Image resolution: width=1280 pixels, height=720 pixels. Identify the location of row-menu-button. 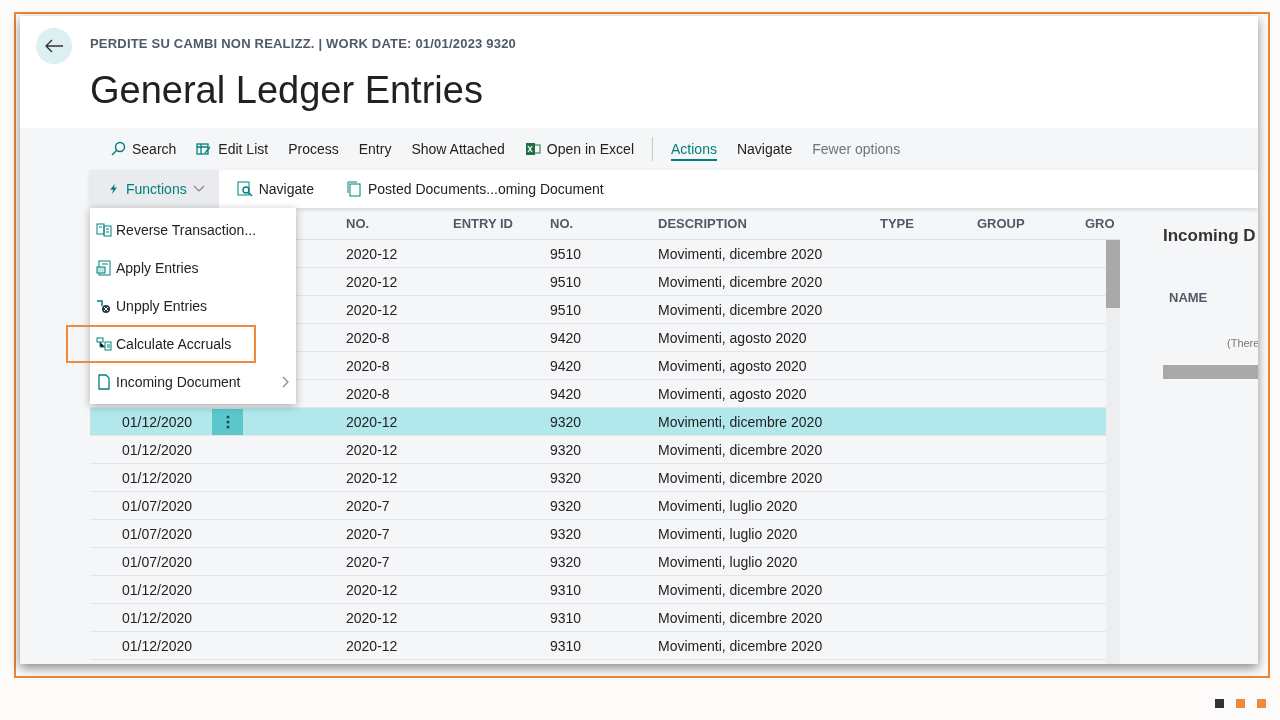
(227, 421).